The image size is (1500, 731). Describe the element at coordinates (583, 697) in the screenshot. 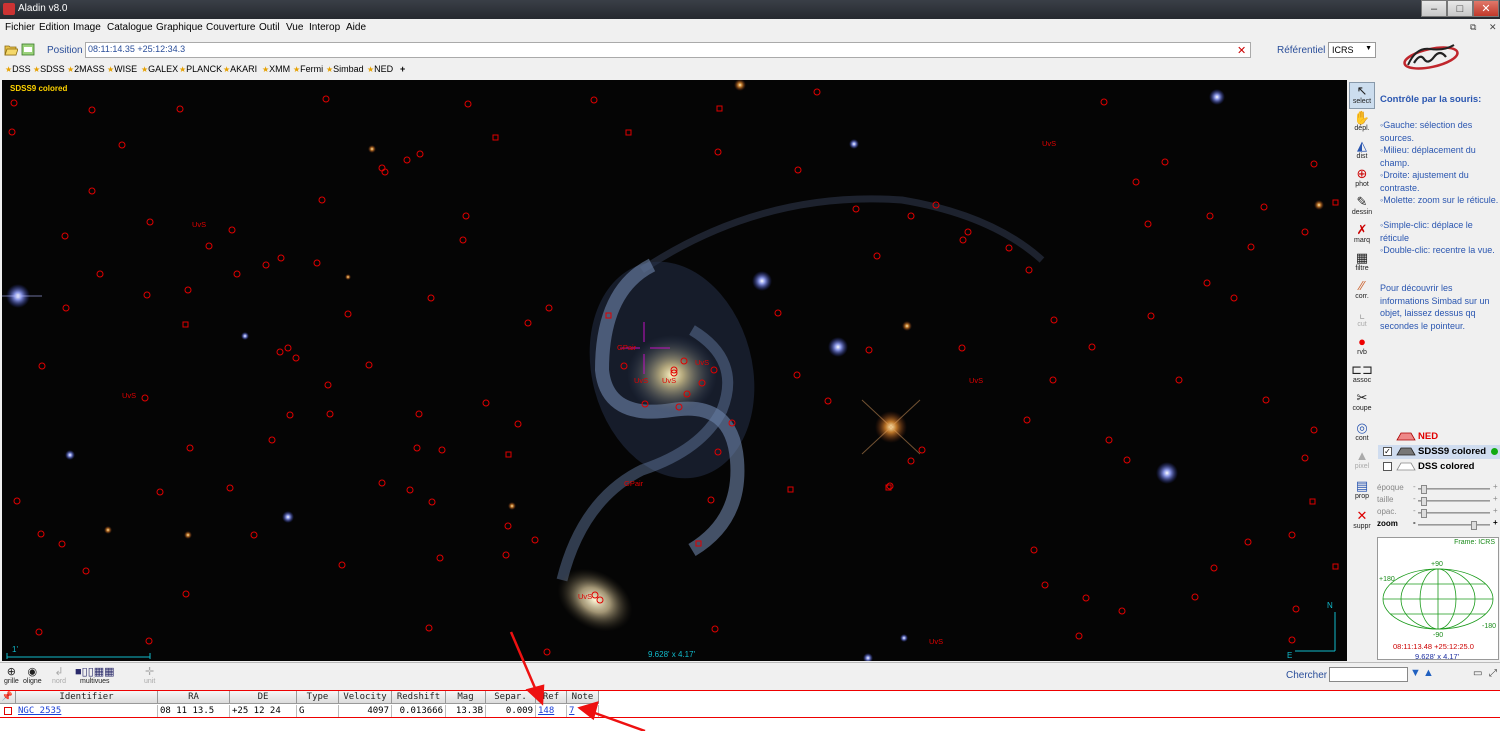

I see `column-header: Note` at that location.